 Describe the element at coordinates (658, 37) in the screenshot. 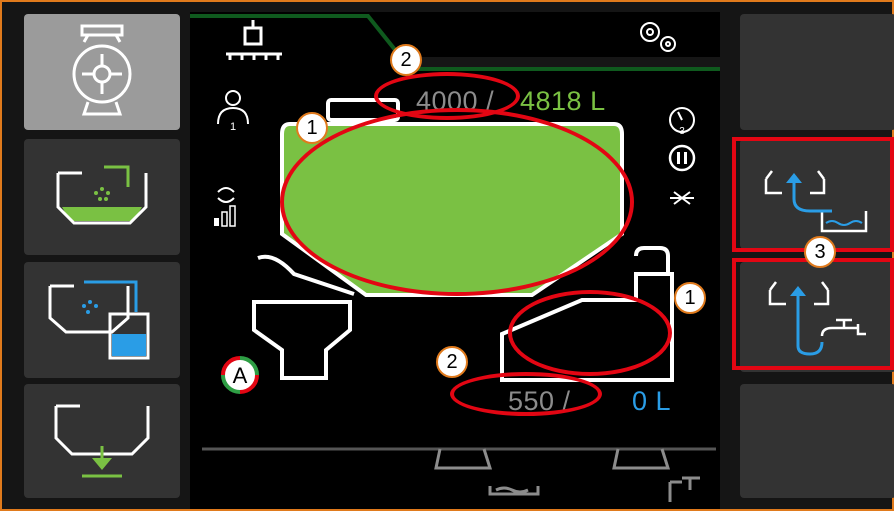

I see `gears-icon` at that location.